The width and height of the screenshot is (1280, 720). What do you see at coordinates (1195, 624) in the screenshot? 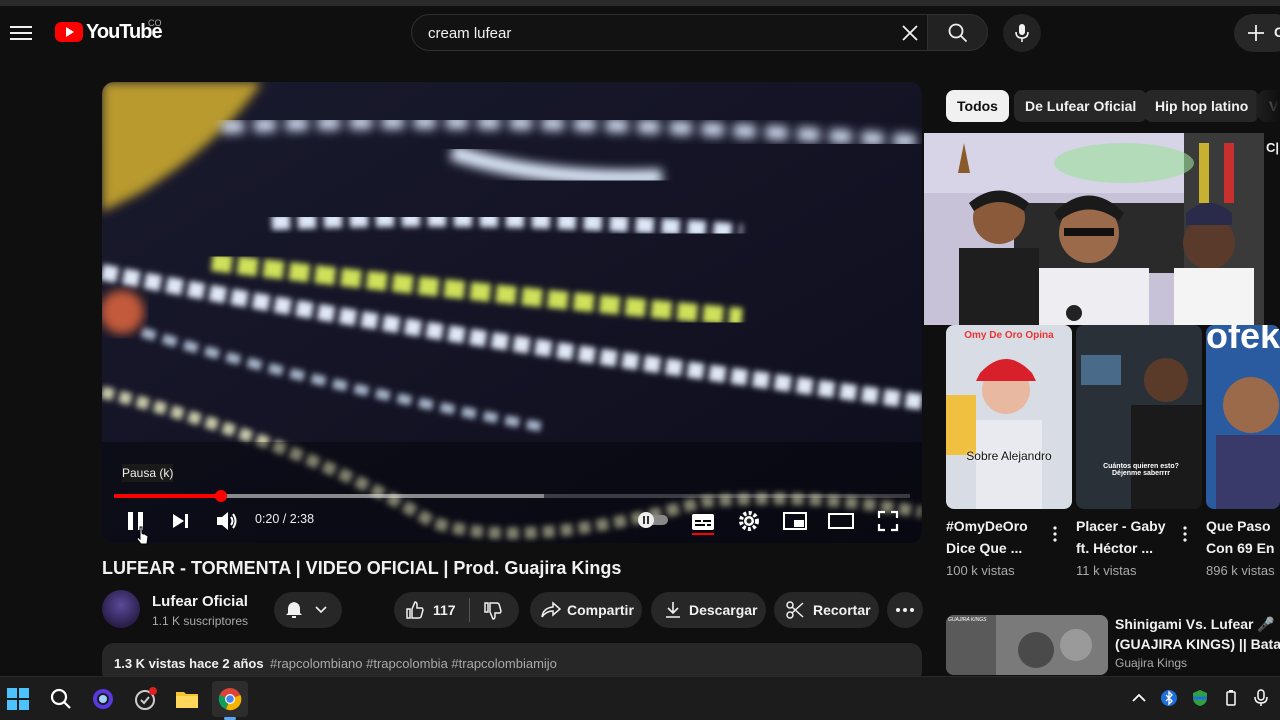
I see `recommended-title-line: Shinigami Vs. Lufear 🎤` at bounding box center [1195, 624].